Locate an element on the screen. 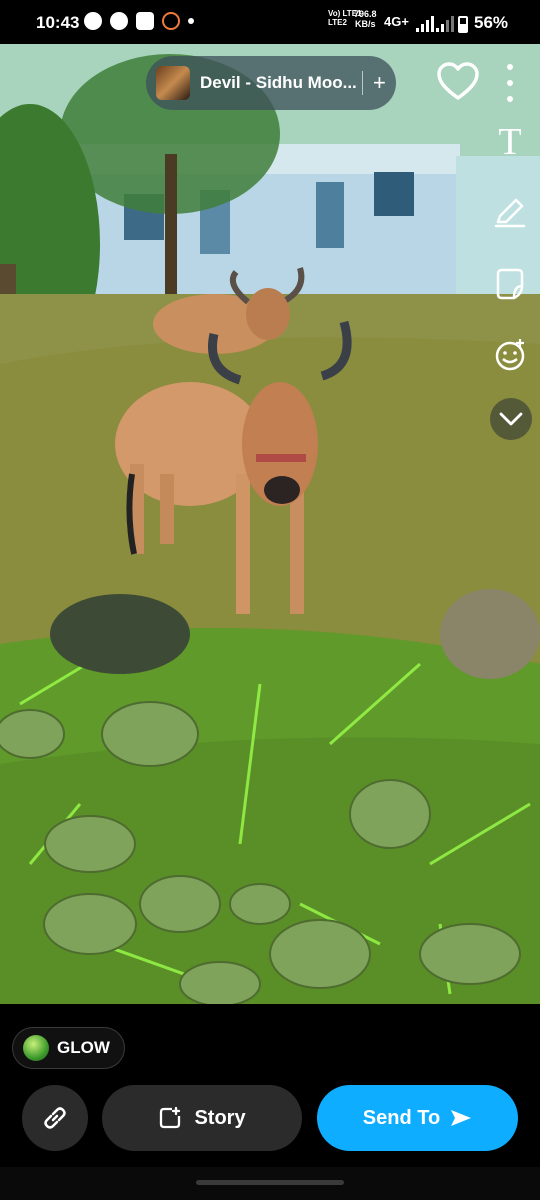  whatsapp-icon is located at coordinates (119, 21).